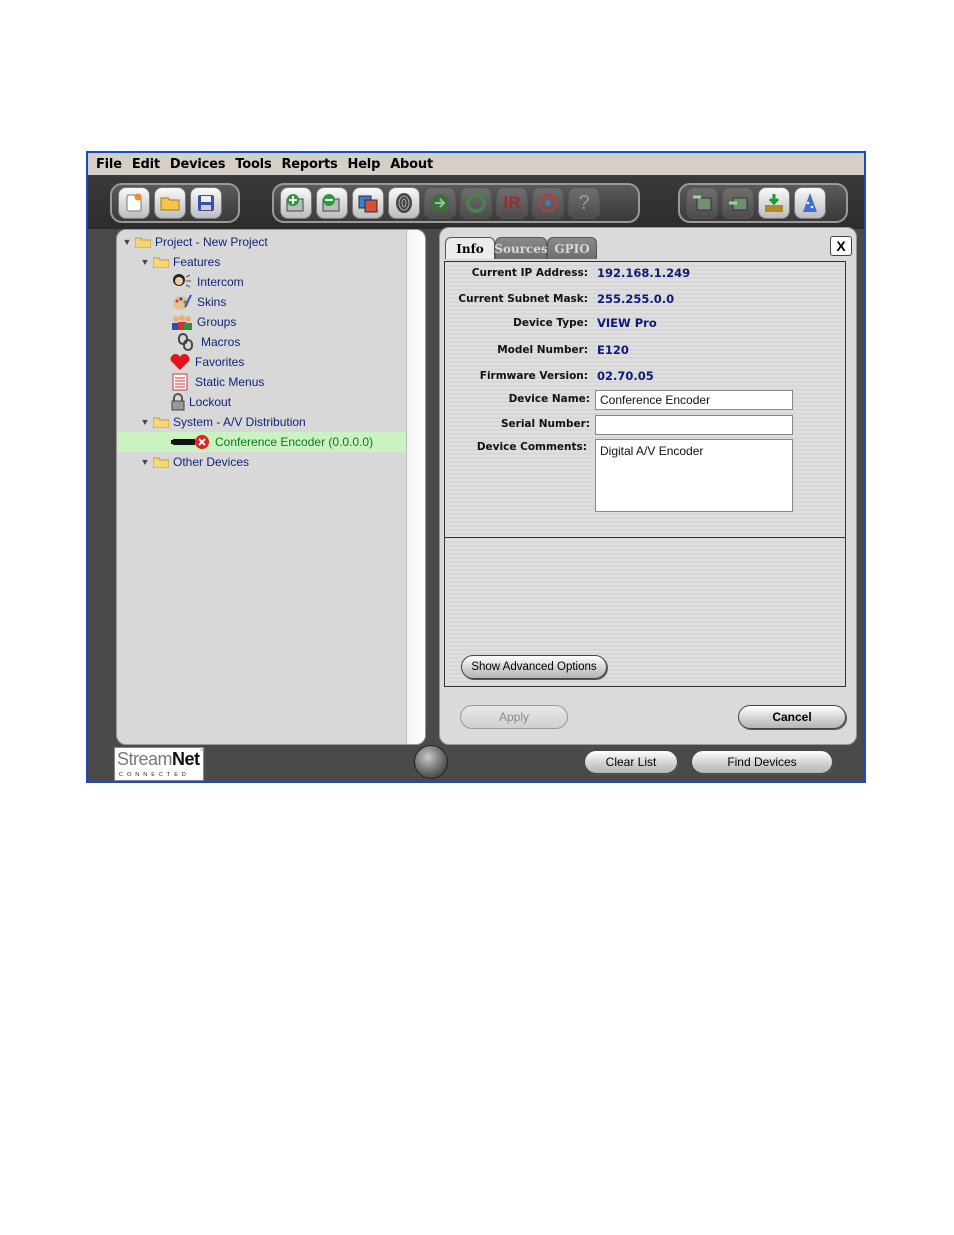 This screenshot has height=1235, width=954. Describe the element at coordinates (414, 164) in the screenshot. I see `menu-about: About` at that location.